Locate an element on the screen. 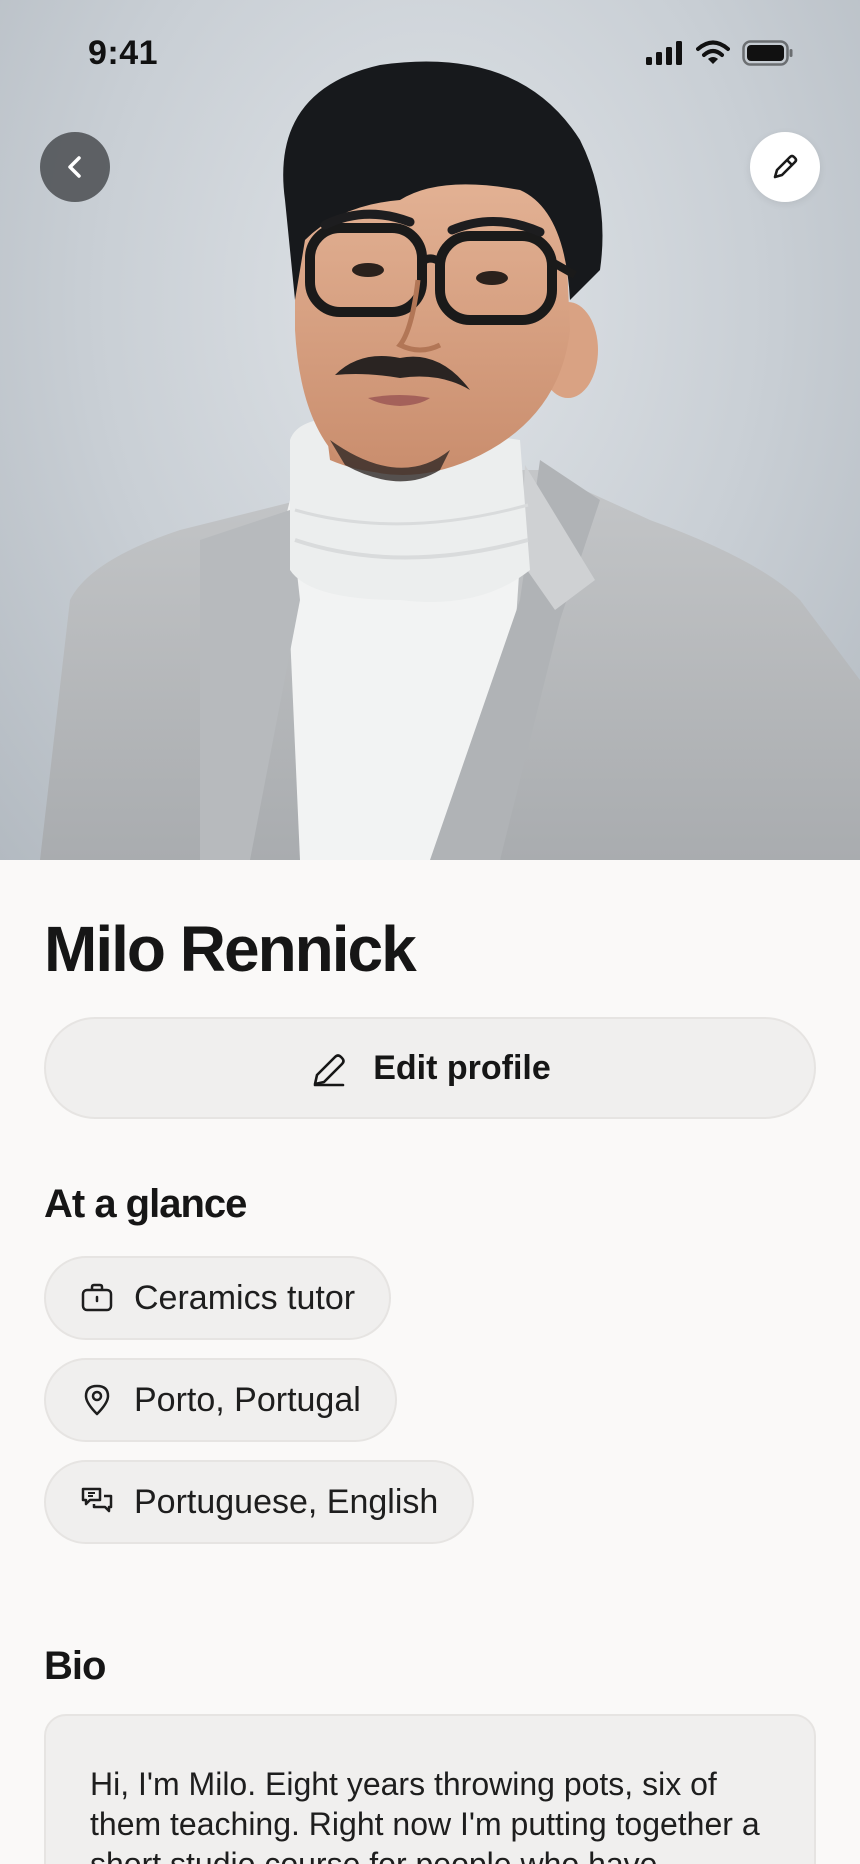 The width and height of the screenshot is (860, 1864). status-icons is located at coordinates (720, 53).